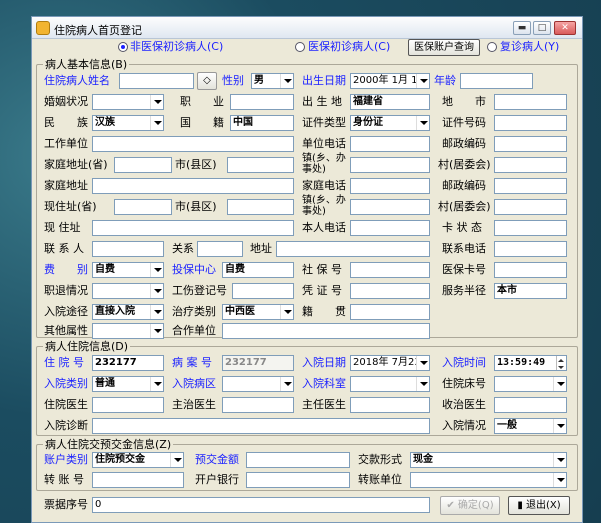 The width and height of the screenshot is (601, 523). What do you see at coordinates (390, 363) in the screenshot?
I see `admit-date-select: 2018年 7月23` at bounding box center [390, 363].